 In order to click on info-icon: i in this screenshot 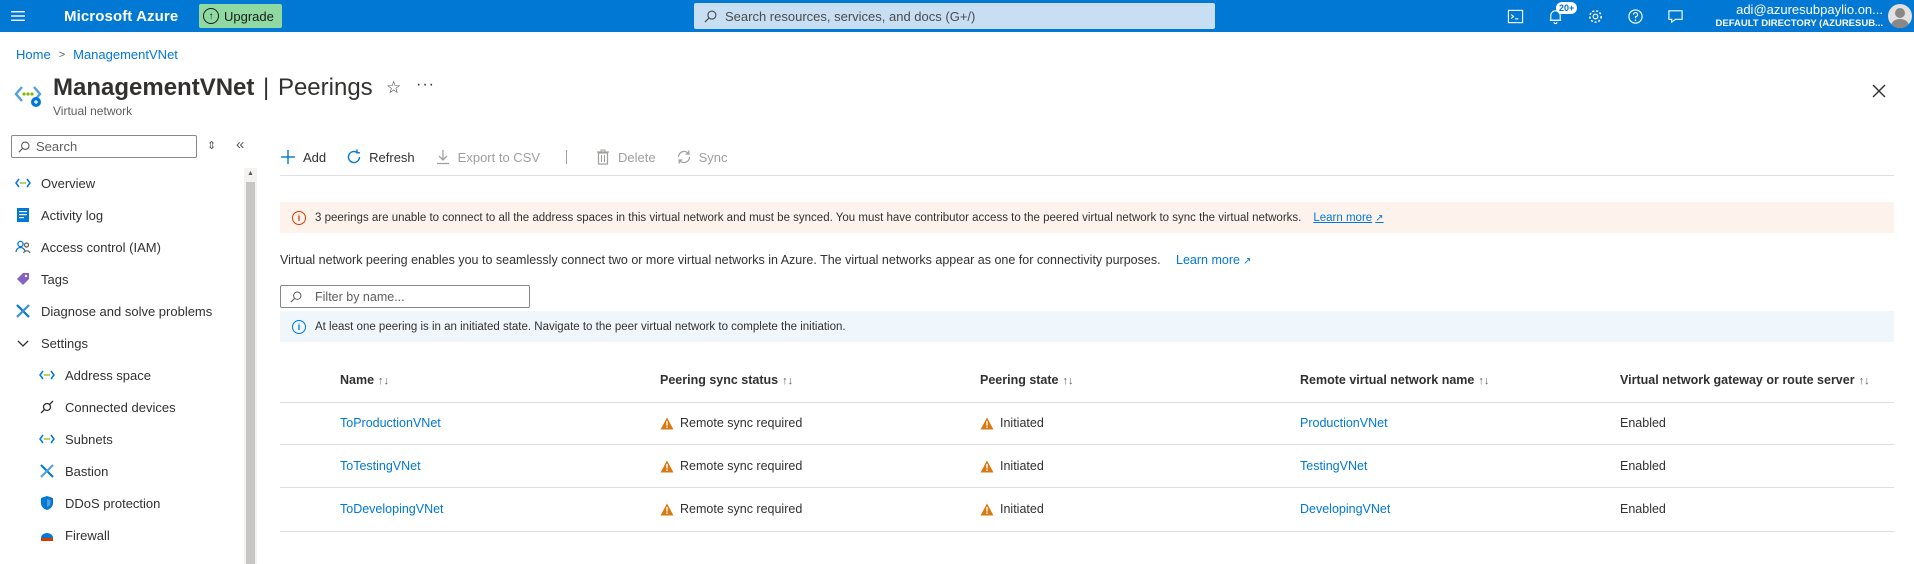, I will do `click(299, 326)`.